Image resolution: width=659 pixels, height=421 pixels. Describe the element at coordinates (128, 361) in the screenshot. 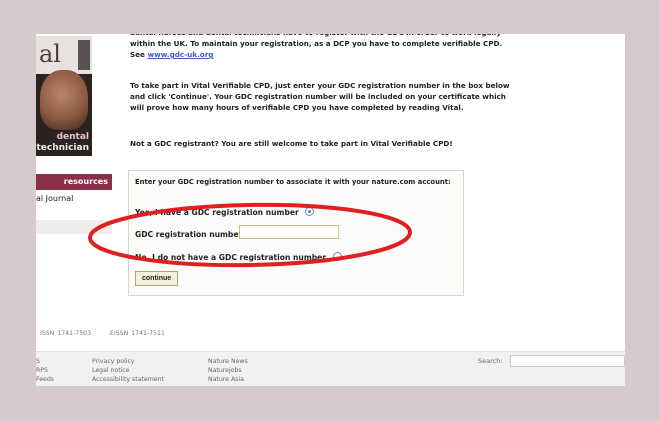

I see `privacy-policy-link: Privacy policy` at that location.